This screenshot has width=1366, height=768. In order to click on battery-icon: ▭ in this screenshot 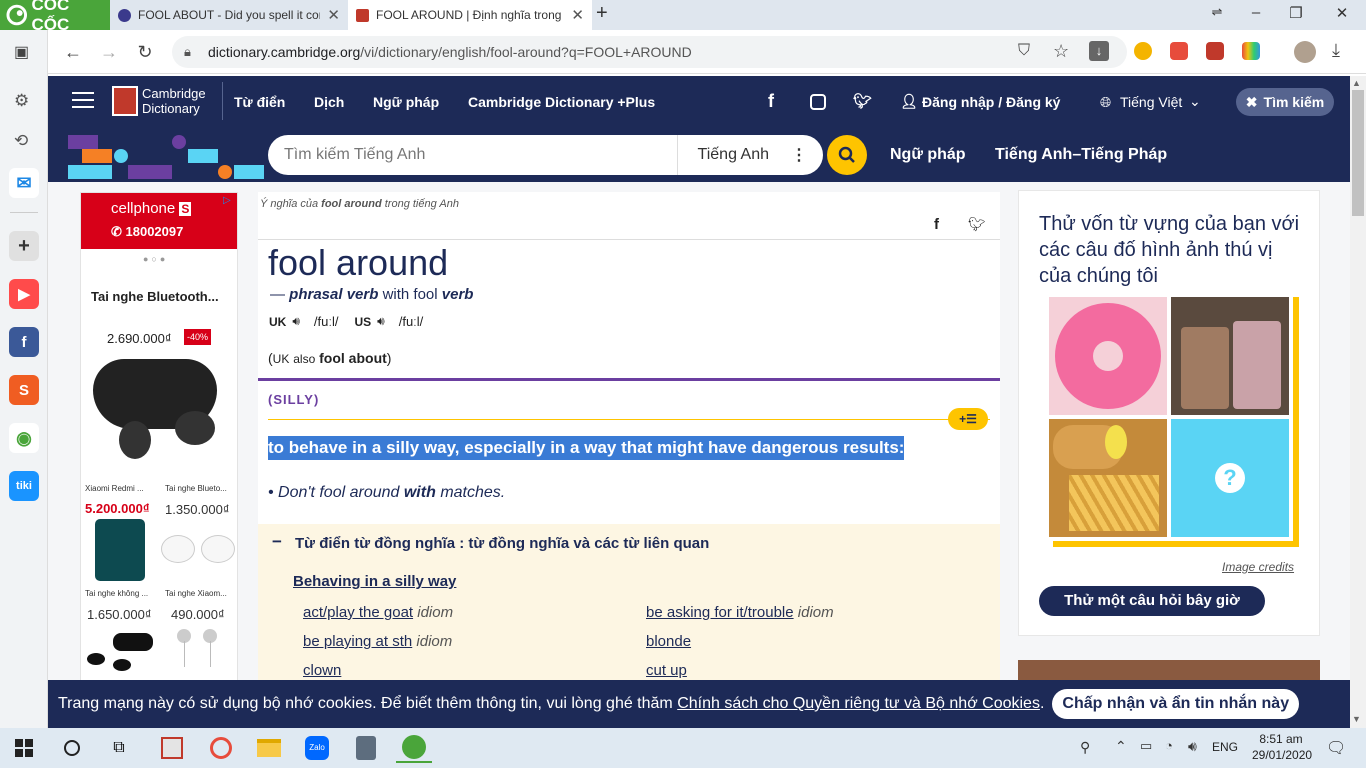, I will do `click(1146, 746)`.